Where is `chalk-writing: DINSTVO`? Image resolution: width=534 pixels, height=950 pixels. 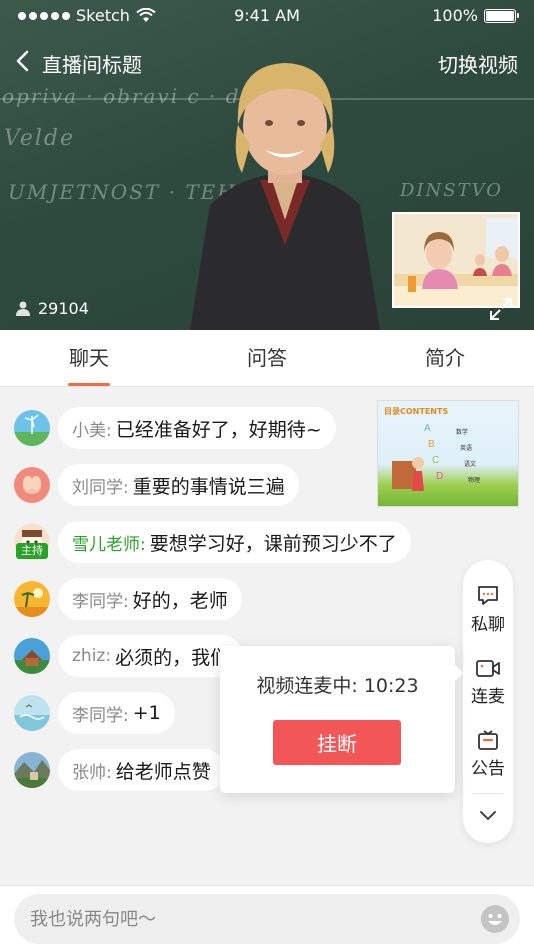
chalk-writing: DINSTVO is located at coordinates (452, 190).